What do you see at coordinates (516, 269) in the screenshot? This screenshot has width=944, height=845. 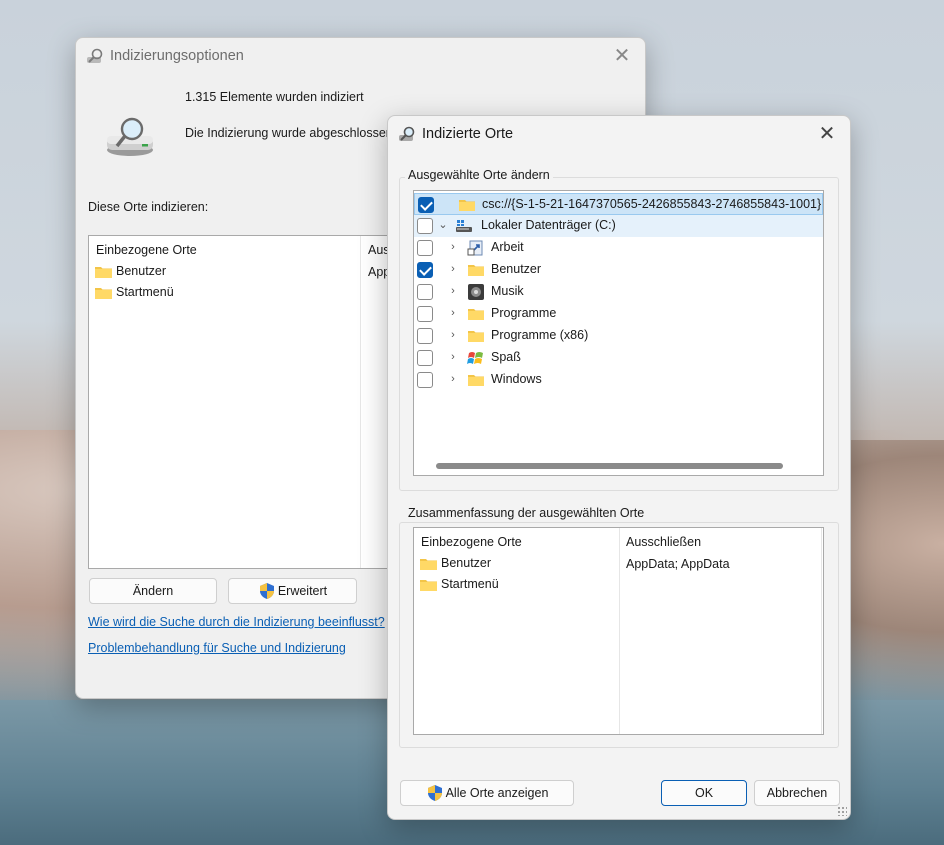 I see `tree-item-label: Benutzer` at bounding box center [516, 269].